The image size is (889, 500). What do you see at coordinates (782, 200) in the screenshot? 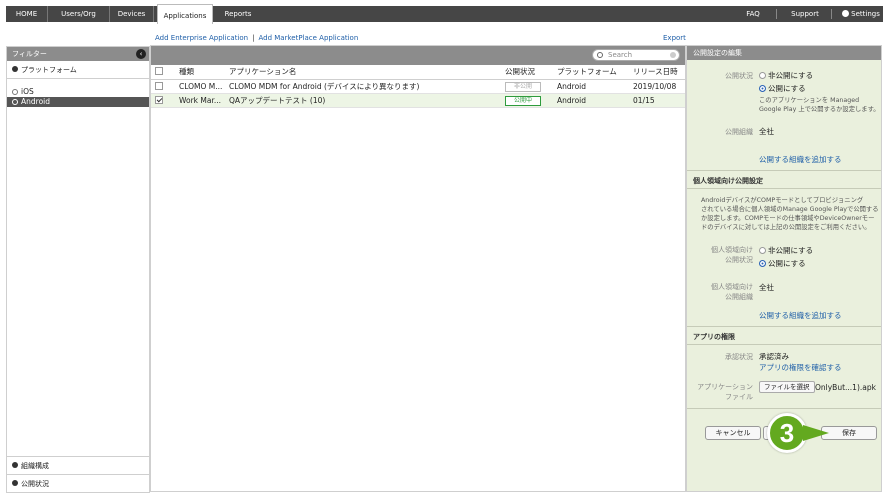
I see `personal-note-line: AndroidデバイスがCOMPモードとしてプロビジョニング` at bounding box center [782, 200].